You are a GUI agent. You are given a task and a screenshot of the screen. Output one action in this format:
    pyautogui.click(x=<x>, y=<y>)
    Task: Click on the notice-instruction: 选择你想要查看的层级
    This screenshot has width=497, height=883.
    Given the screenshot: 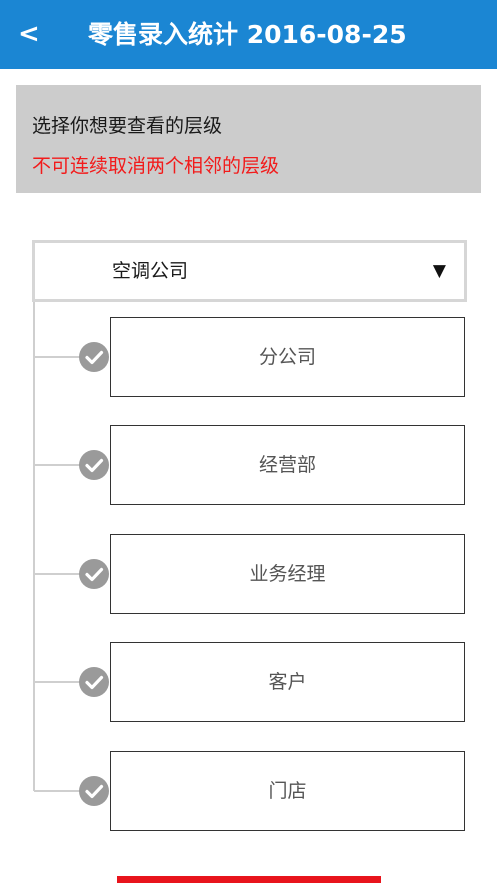 What is the action you would take?
    pyautogui.click(x=127, y=126)
    